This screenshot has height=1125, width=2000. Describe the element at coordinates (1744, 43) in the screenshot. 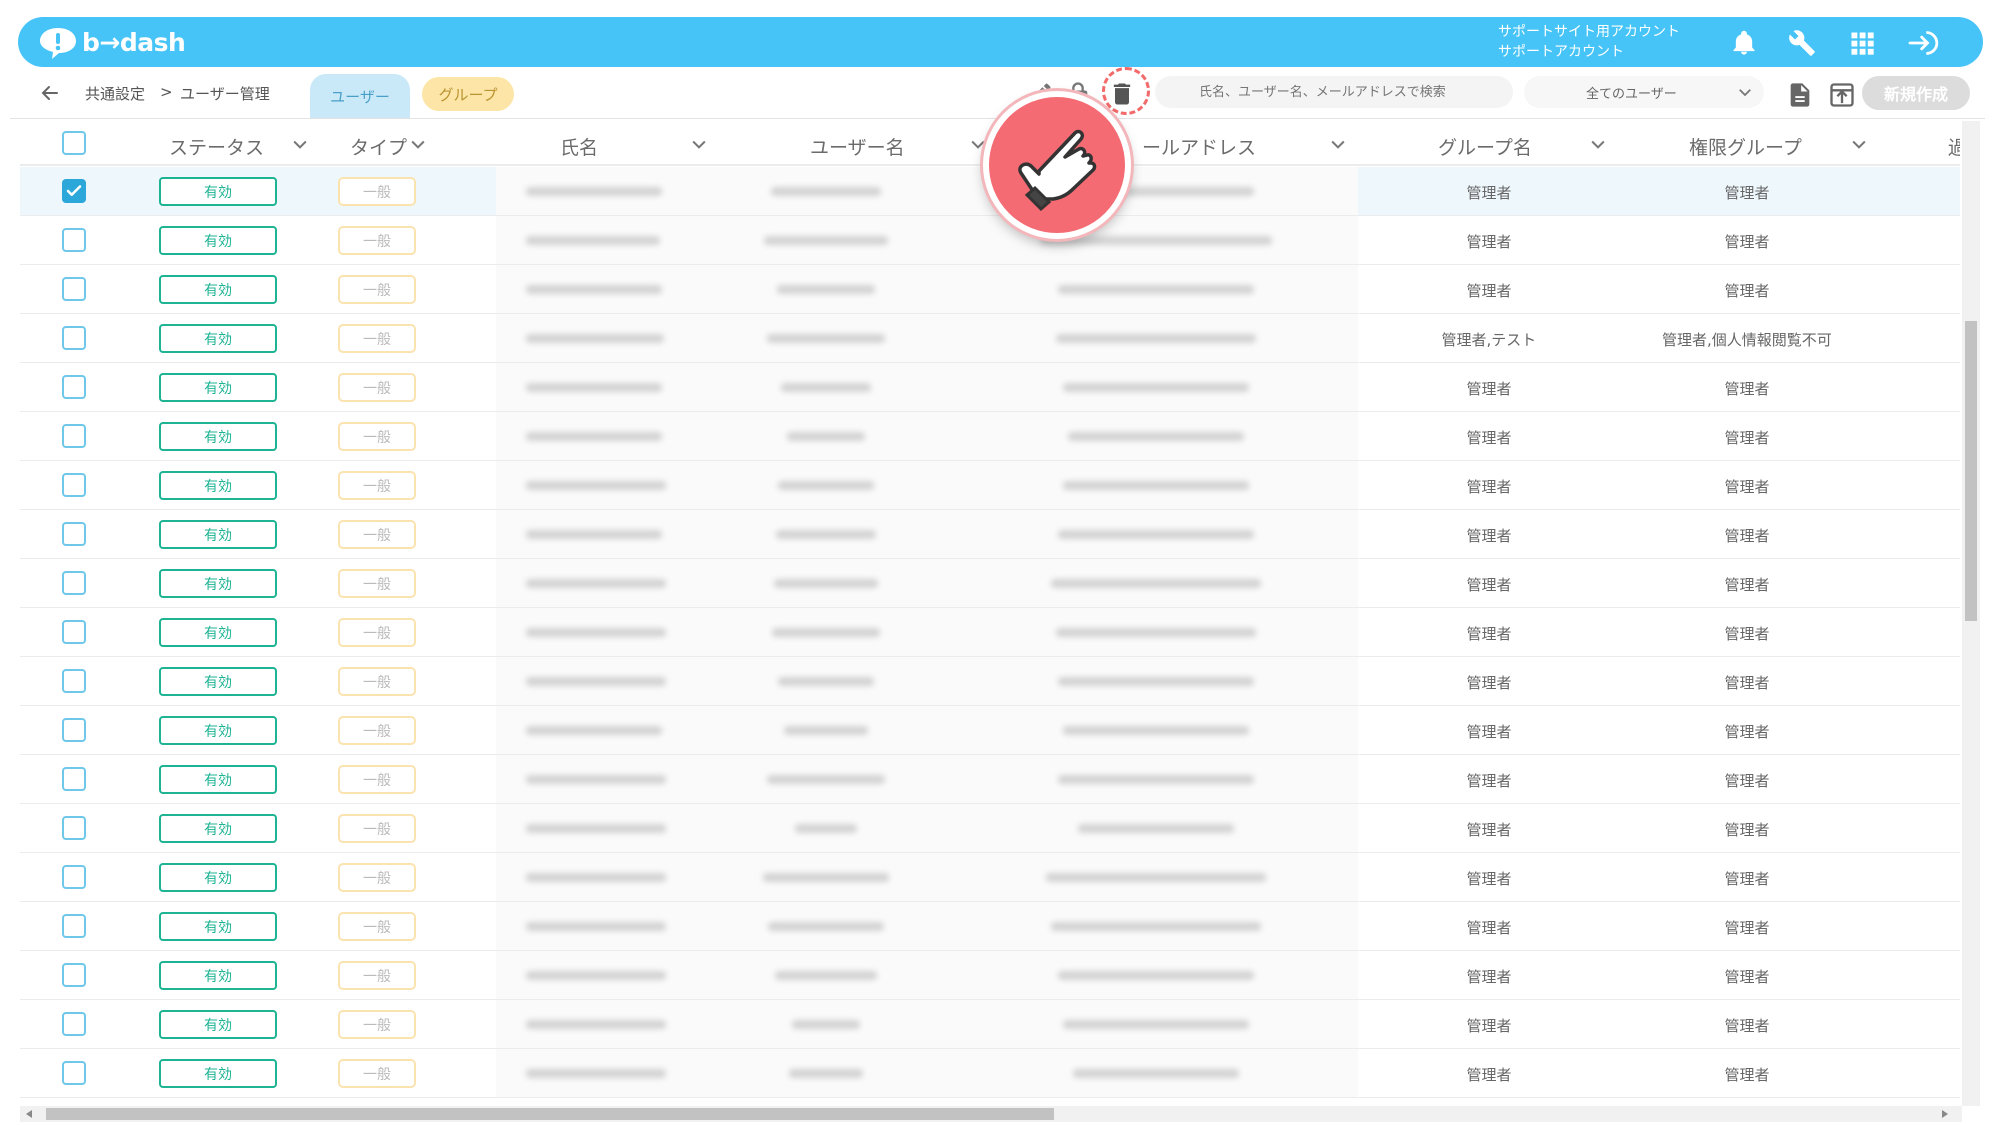

I see `bell-icon` at that location.